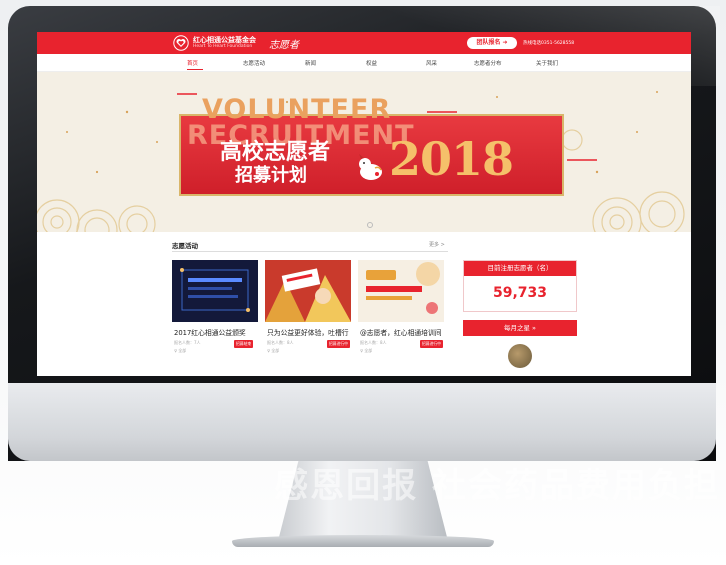 Image resolution: width=726 pixels, height=565 pixels. I want to click on banner-cn-title-2: 招募计划, so click(271, 175).